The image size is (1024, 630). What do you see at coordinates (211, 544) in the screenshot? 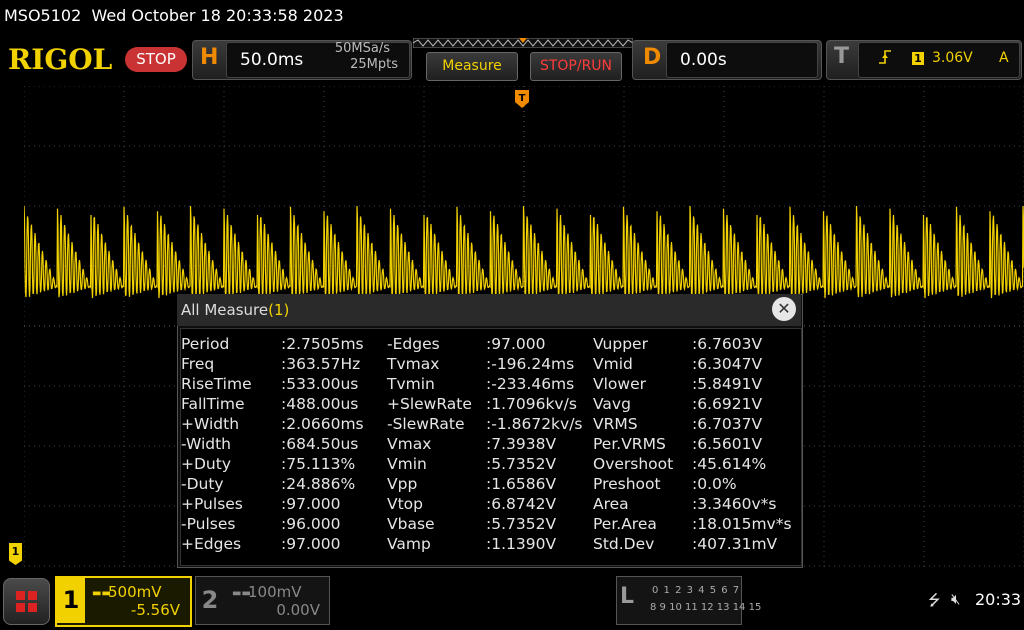
I see `measure-label: +Edges` at bounding box center [211, 544].